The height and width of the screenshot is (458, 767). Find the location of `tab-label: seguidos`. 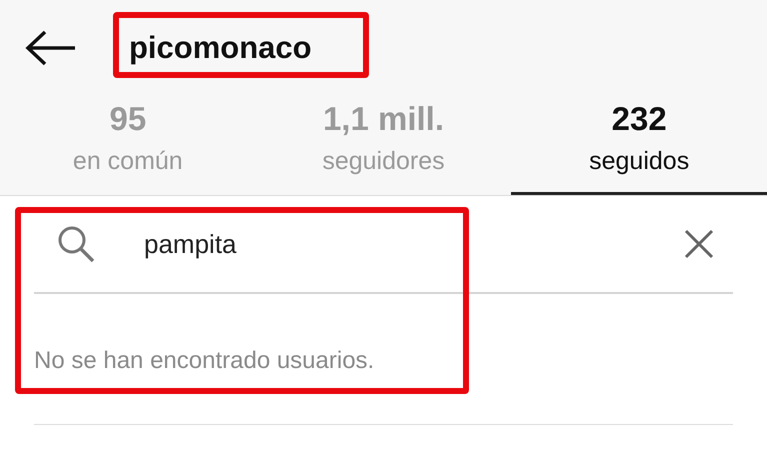

tab-label: seguidos is located at coordinates (639, 161).